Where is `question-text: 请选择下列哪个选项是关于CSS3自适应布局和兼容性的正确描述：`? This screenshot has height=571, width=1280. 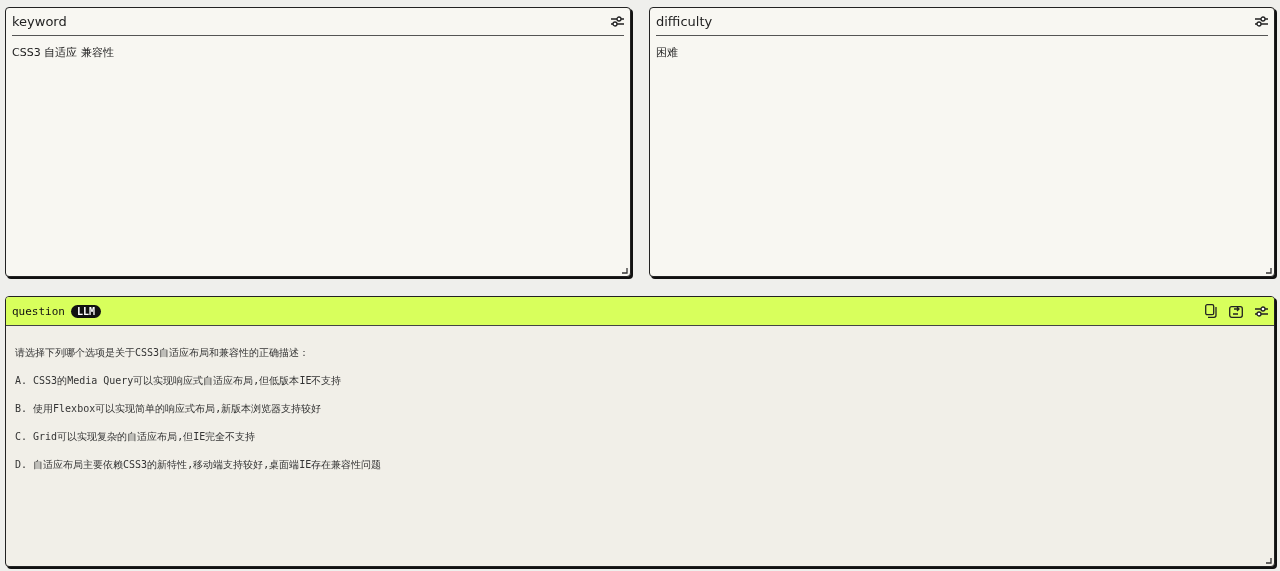 question-text: 请选择下列哪个选项是关于CSS3自适应布局和兼容性的正确描述： is located at coordinates (163, 353).